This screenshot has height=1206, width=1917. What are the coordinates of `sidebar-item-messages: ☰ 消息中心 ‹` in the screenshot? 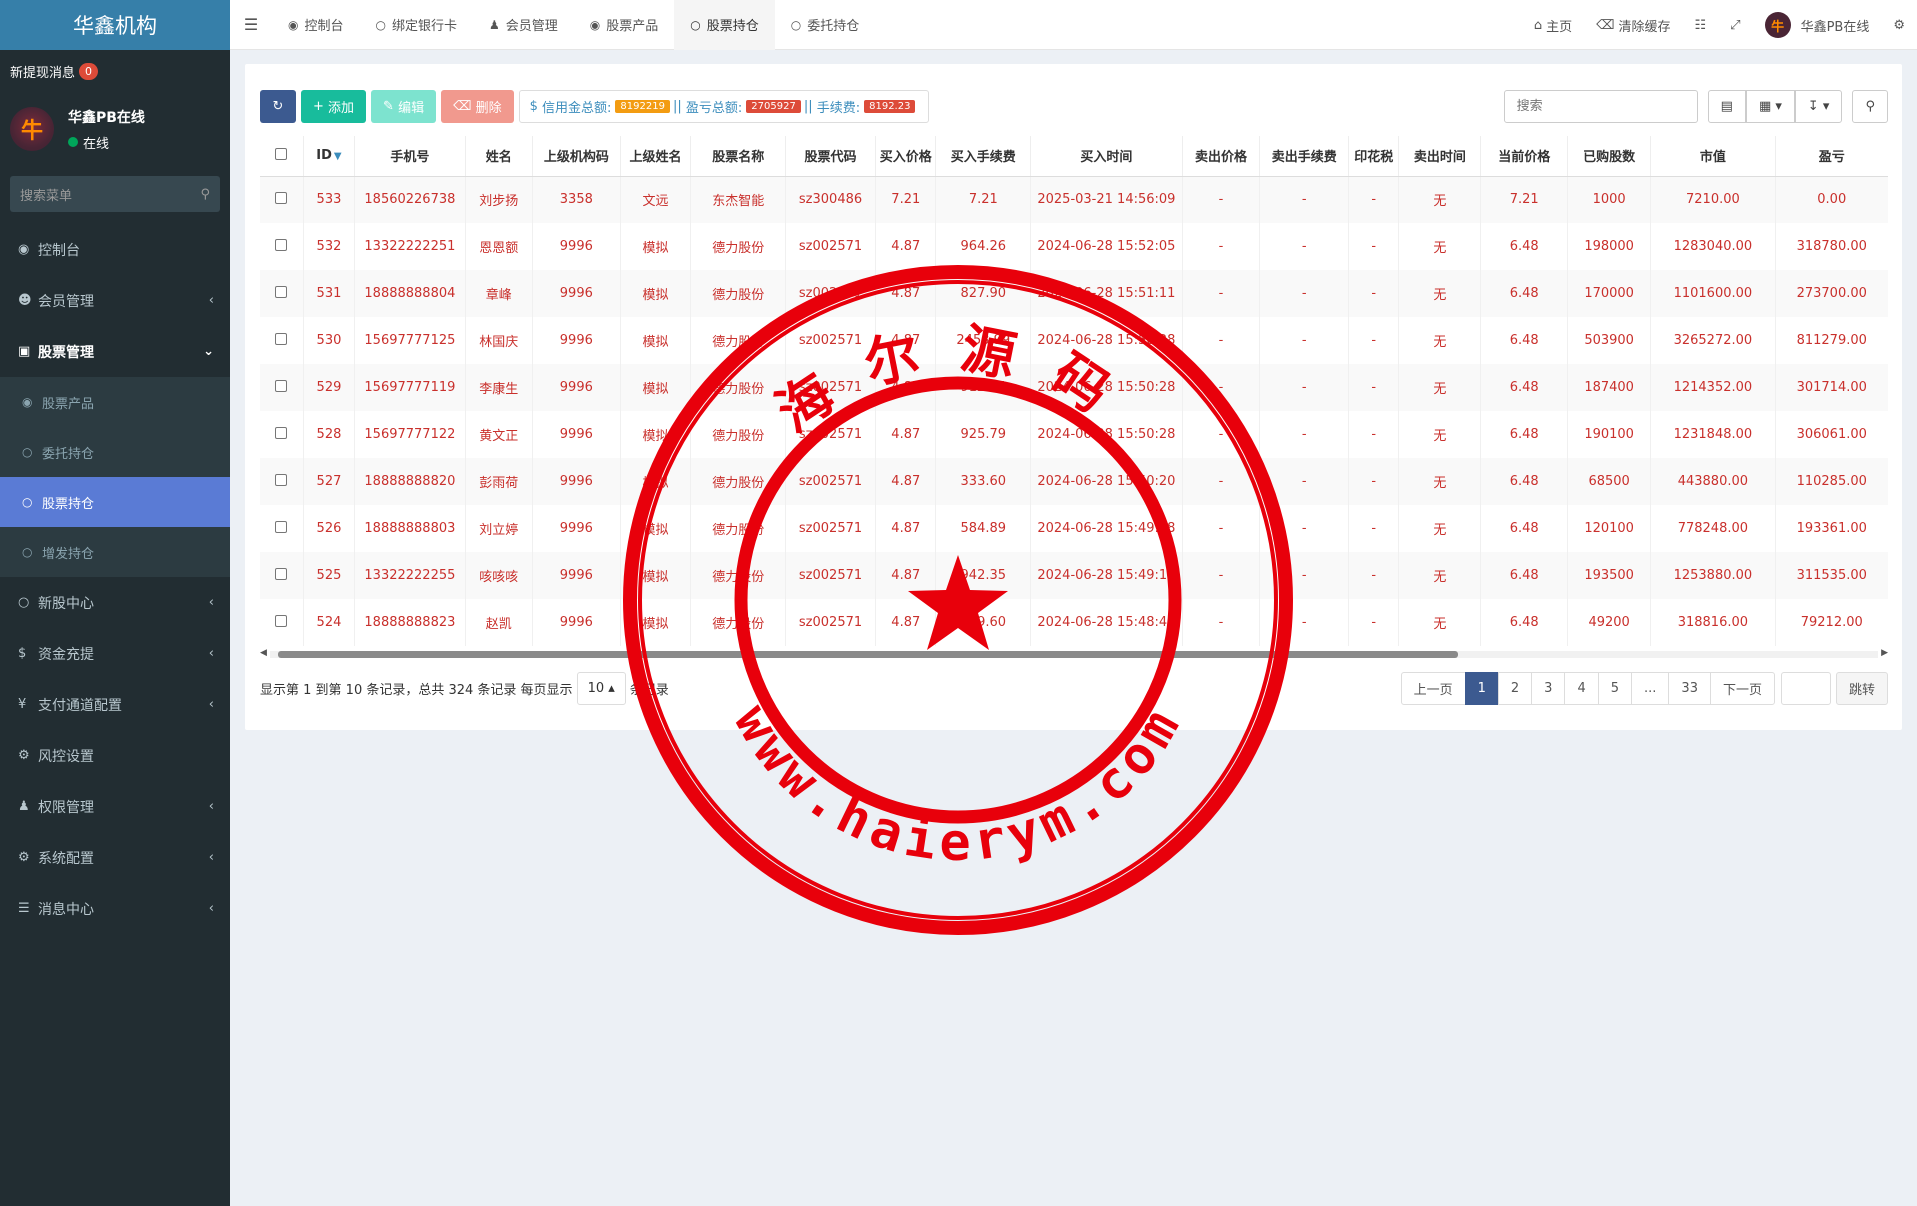 It's located at (115, 908).